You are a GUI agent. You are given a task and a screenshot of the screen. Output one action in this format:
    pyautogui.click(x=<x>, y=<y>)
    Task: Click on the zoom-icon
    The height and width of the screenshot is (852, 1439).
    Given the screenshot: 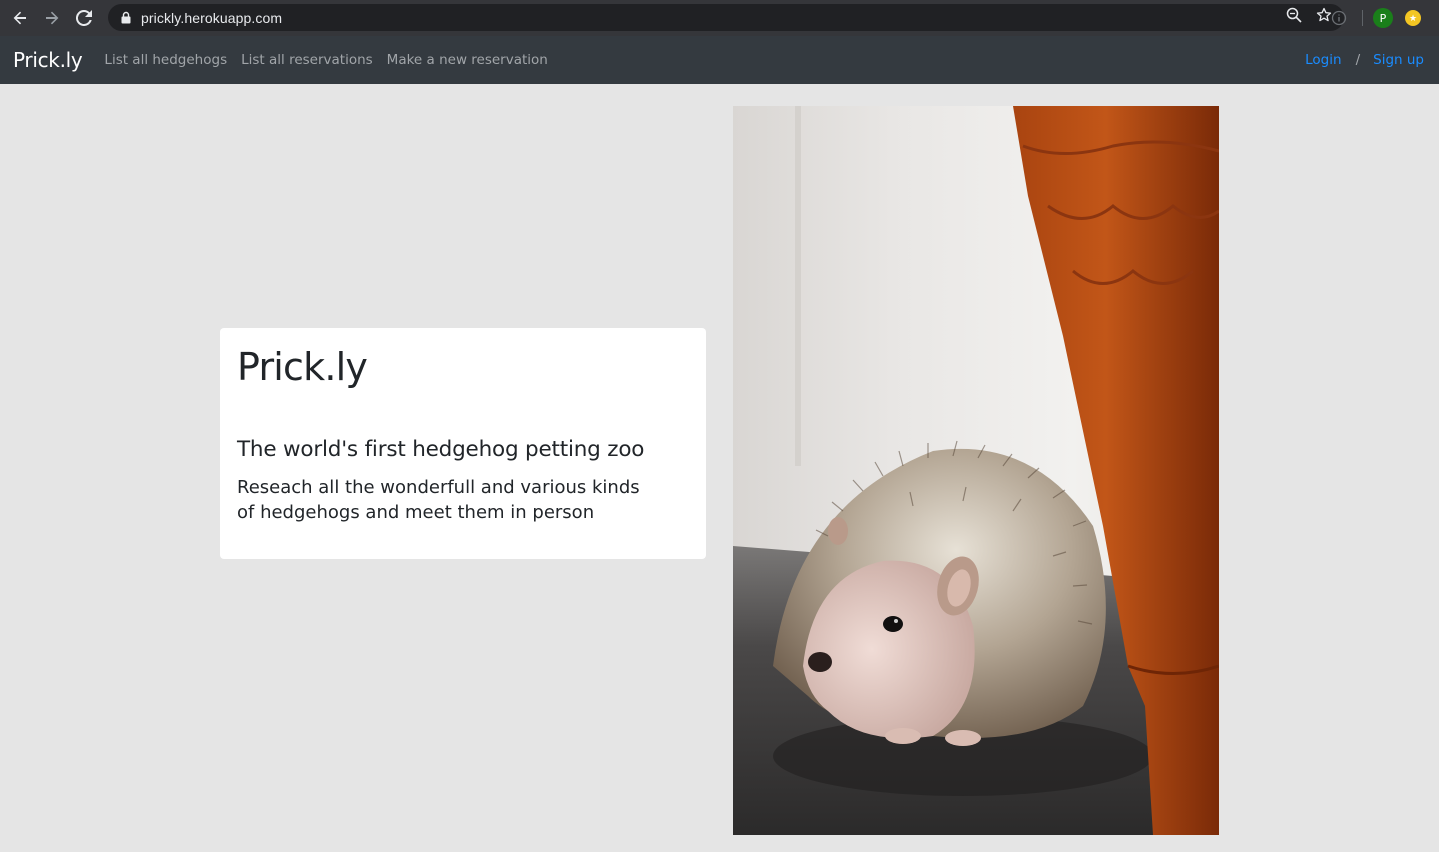 What is the action you would take?
    pyautogui.click(x=1294, y=17)
    